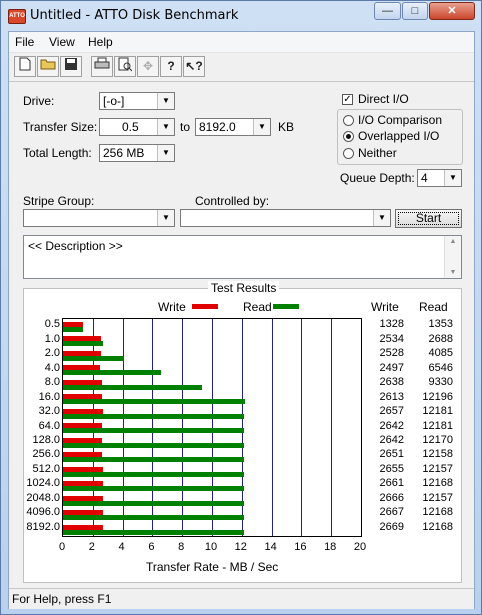 Image resolution: width=482 pixels, height=615 pixels. What do you see at coordinates (137, 101) in the screenshot?
I see `drive-select: [-o-] ▼` at bounding box center [137, 101].